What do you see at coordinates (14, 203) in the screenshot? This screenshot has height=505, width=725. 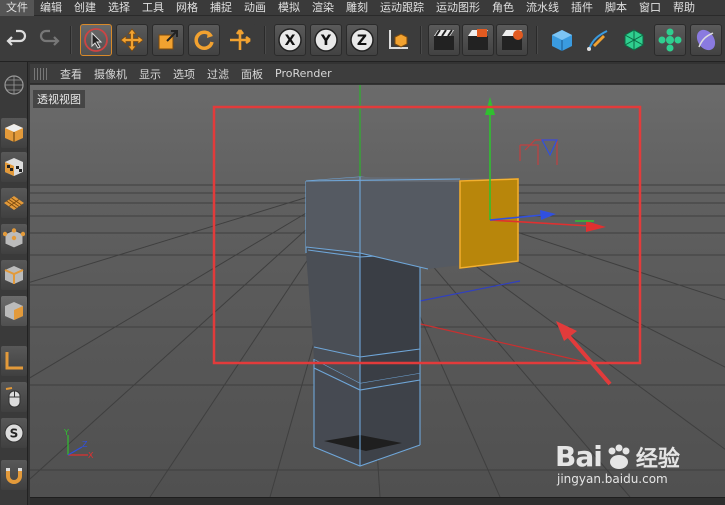 I see `workplane-button` at bounding box center [14, 203].